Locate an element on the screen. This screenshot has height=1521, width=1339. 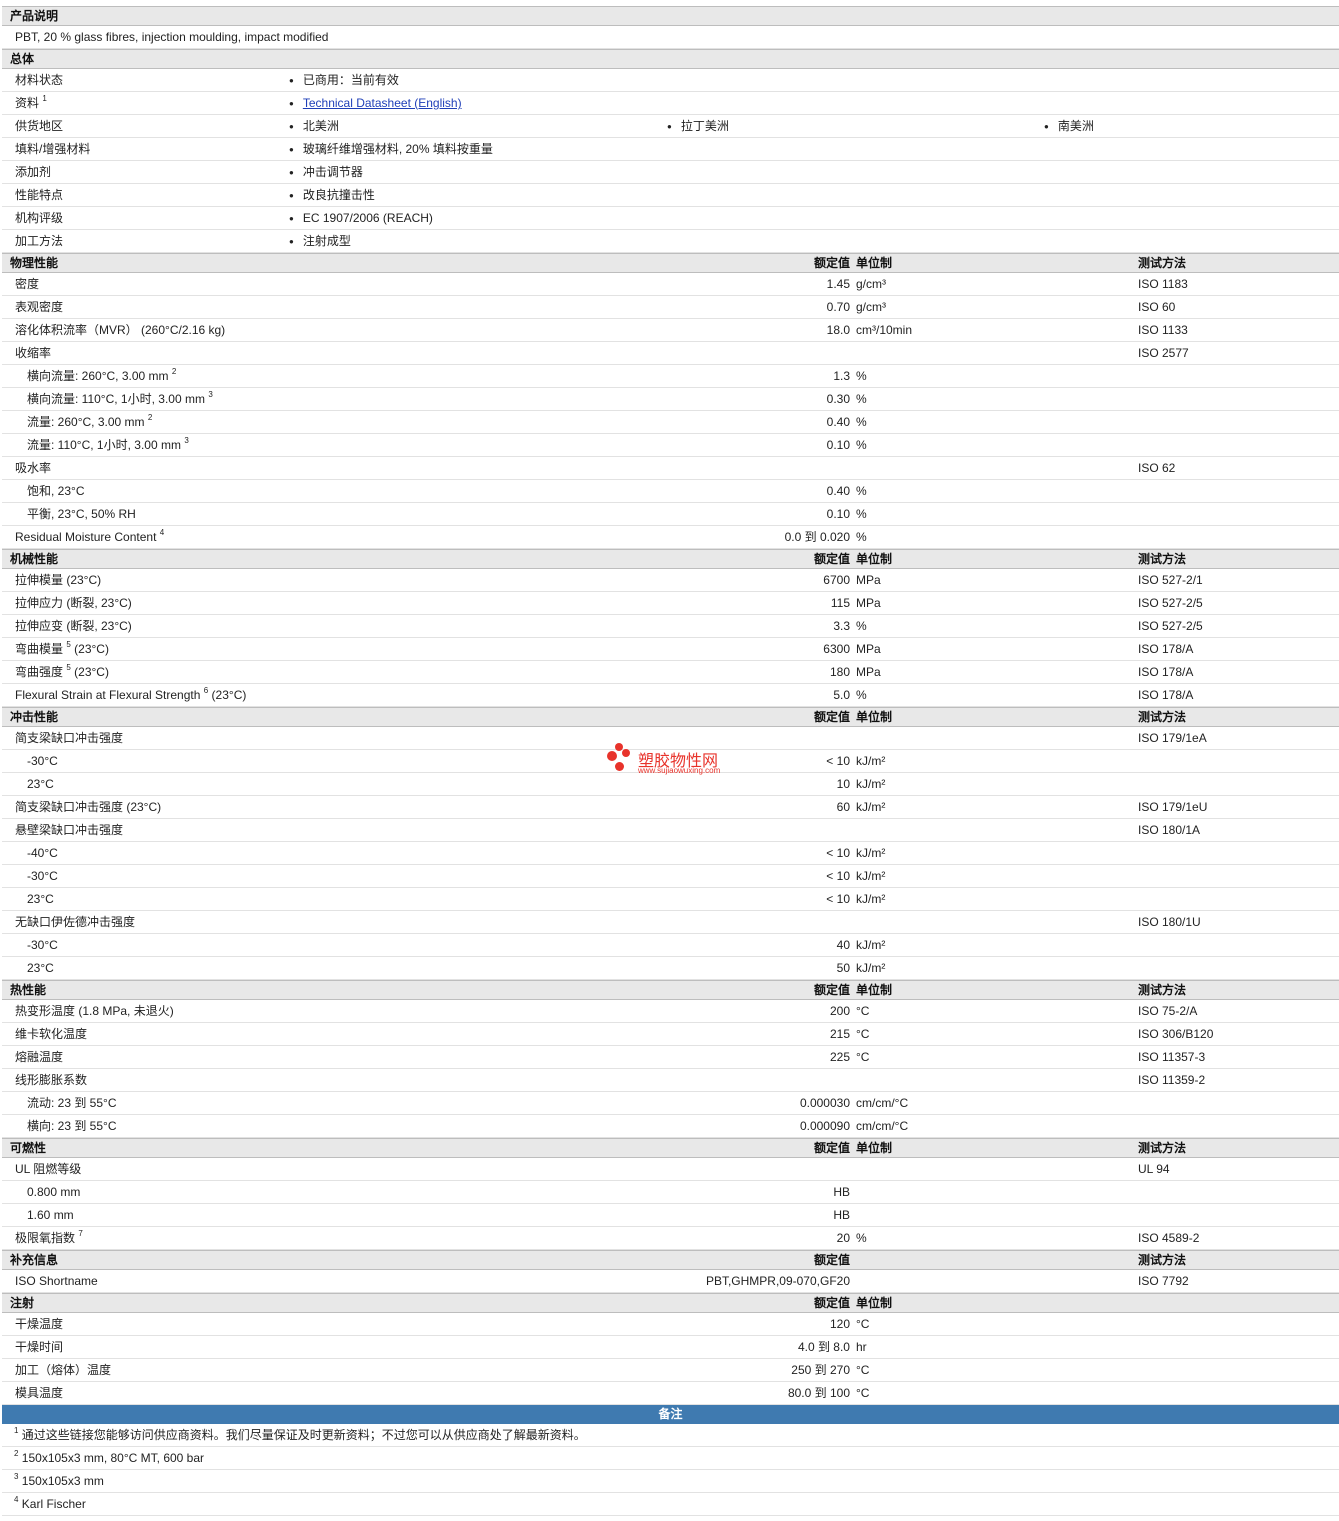
section-header-description: 产品说明 is located at coordinates (670, 16).